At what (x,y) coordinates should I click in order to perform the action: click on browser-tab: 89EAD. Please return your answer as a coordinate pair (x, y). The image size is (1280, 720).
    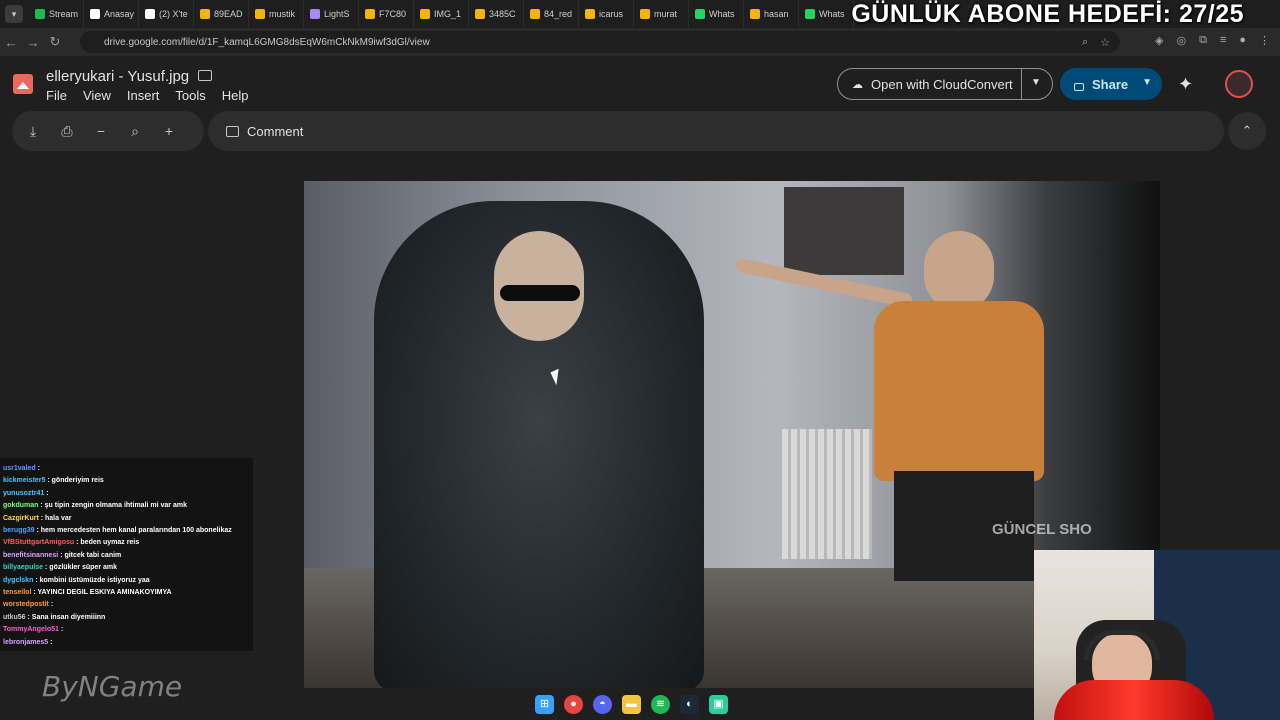
    Looking at the image, I should click on (221, 14).